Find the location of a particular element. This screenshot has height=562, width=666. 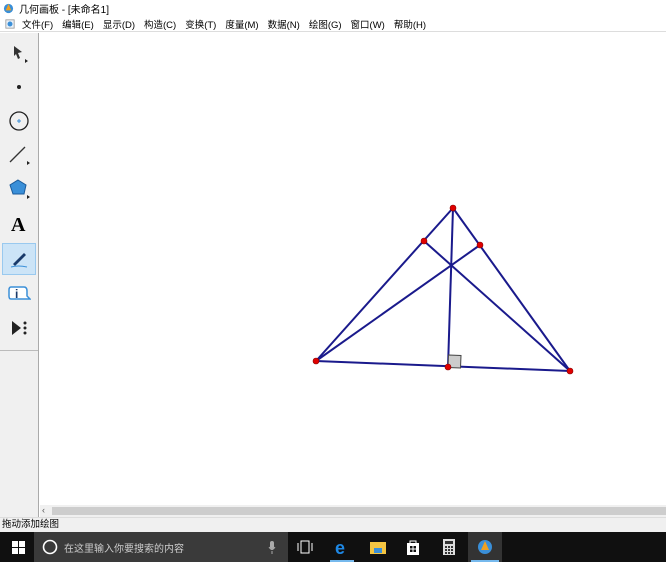

segment-bc is located at coordinates (511, 289).